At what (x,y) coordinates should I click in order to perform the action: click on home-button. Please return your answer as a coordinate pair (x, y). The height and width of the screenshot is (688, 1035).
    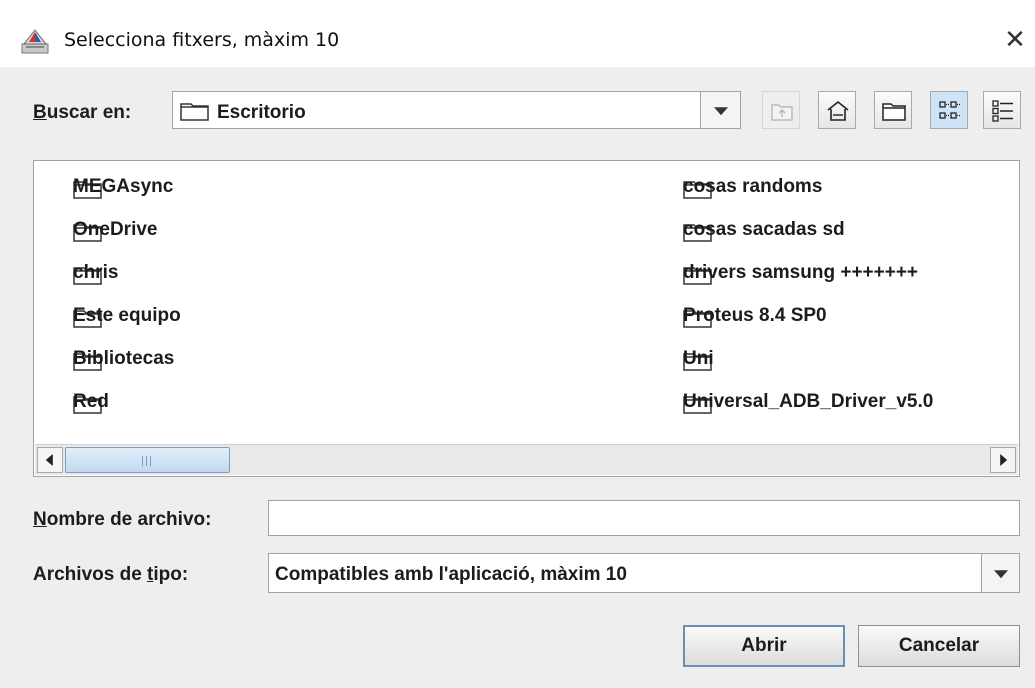
    Looking at the image, I should click on (837, 110).